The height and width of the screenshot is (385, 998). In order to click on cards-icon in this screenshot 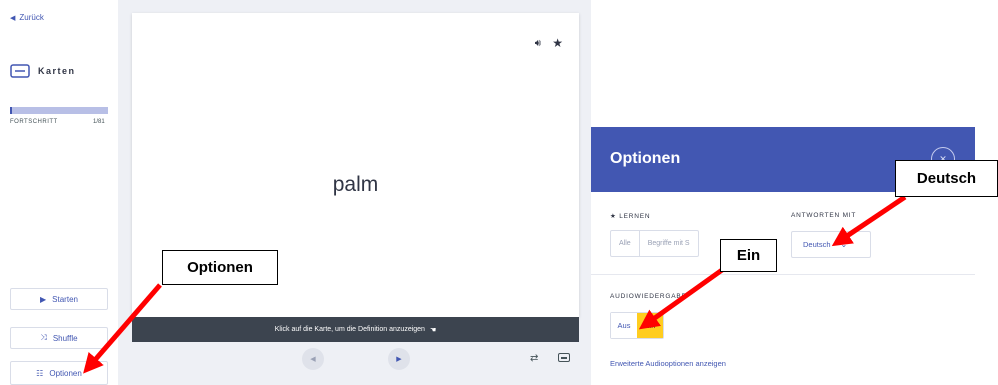, I will do `click(20, 71)`.